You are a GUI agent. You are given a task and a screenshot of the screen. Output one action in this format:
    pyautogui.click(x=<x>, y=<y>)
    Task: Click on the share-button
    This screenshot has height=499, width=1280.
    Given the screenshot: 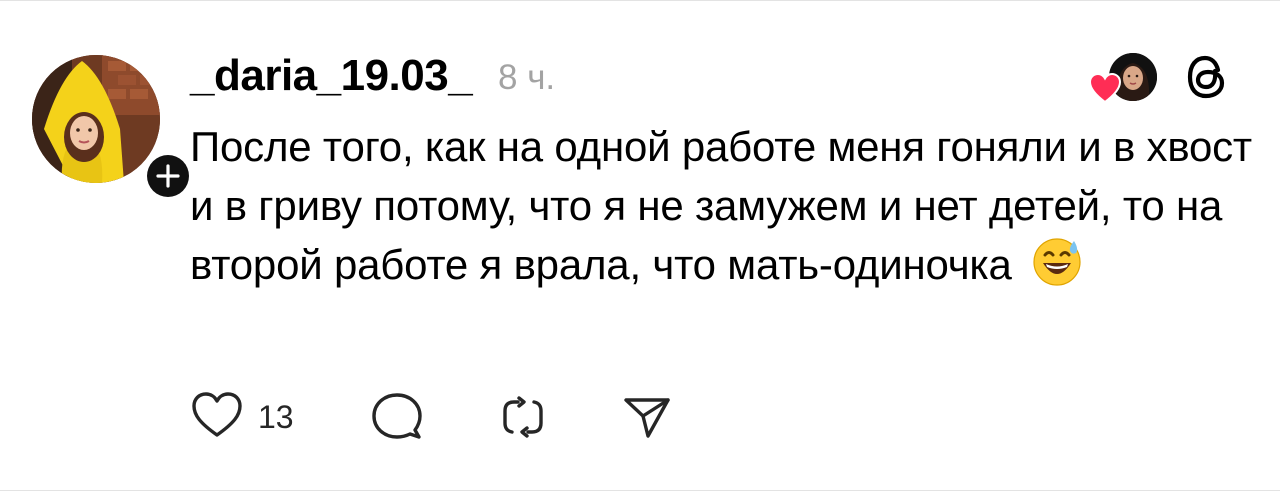 What is the action you would take?
    pyautogui.click(x=647, y=419)
    